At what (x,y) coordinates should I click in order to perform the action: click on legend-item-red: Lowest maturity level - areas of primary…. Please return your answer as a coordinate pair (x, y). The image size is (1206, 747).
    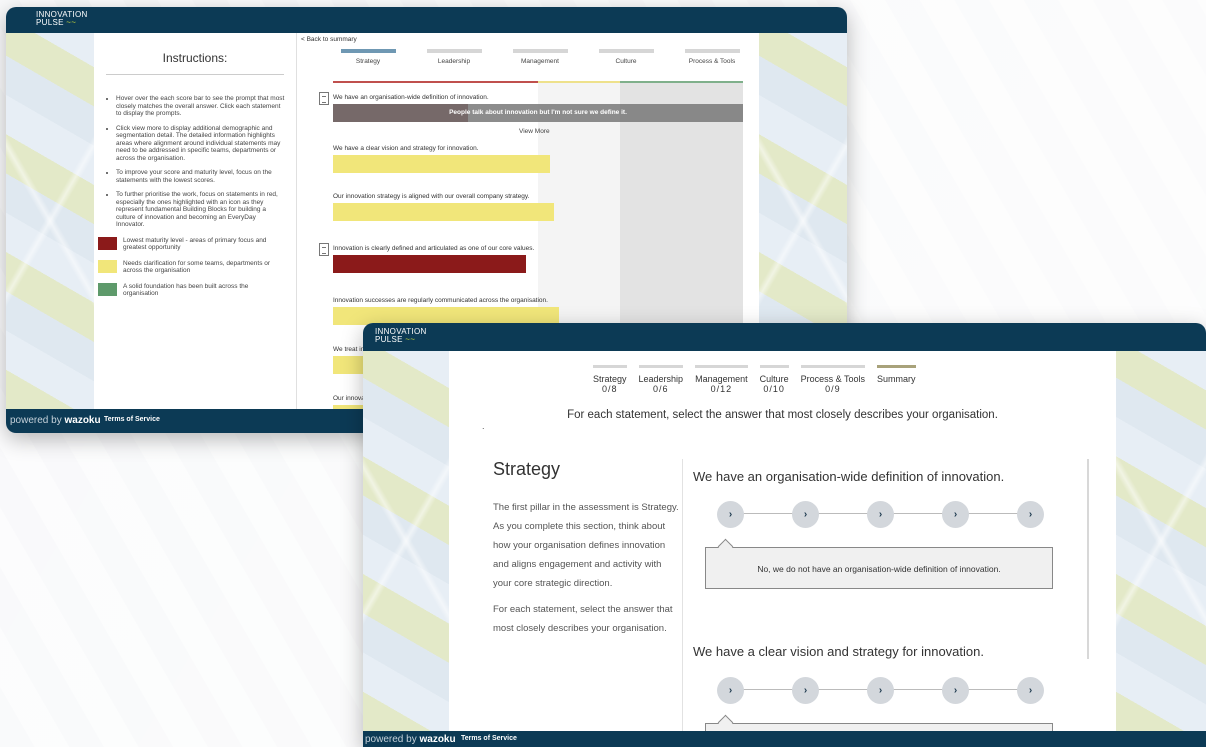
    Looking at the image, I should click on (197, 244).